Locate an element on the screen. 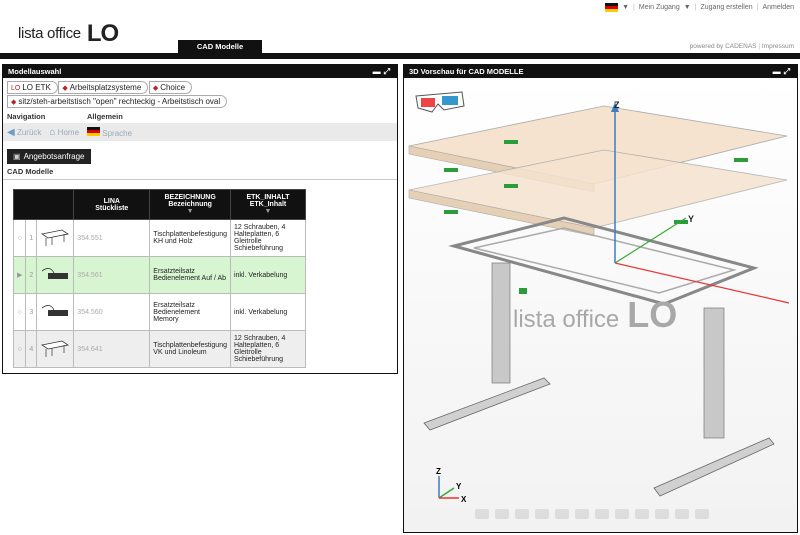 This screenshot has width=800, height=535. header-line: Bezeichnung is located at coordinates (190, 204).